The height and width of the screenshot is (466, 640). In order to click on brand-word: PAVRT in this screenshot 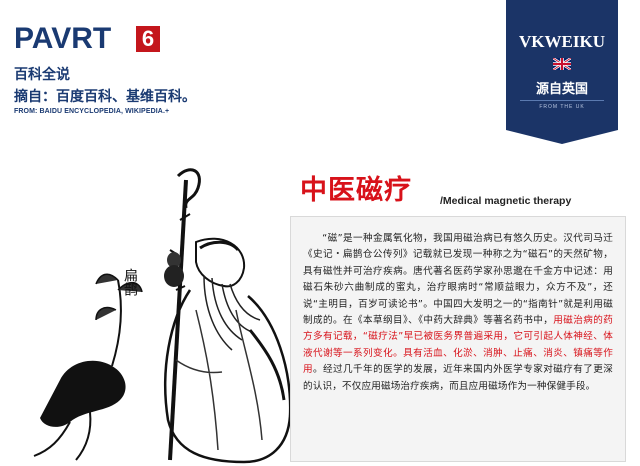, I will do `click(63, 38)`.